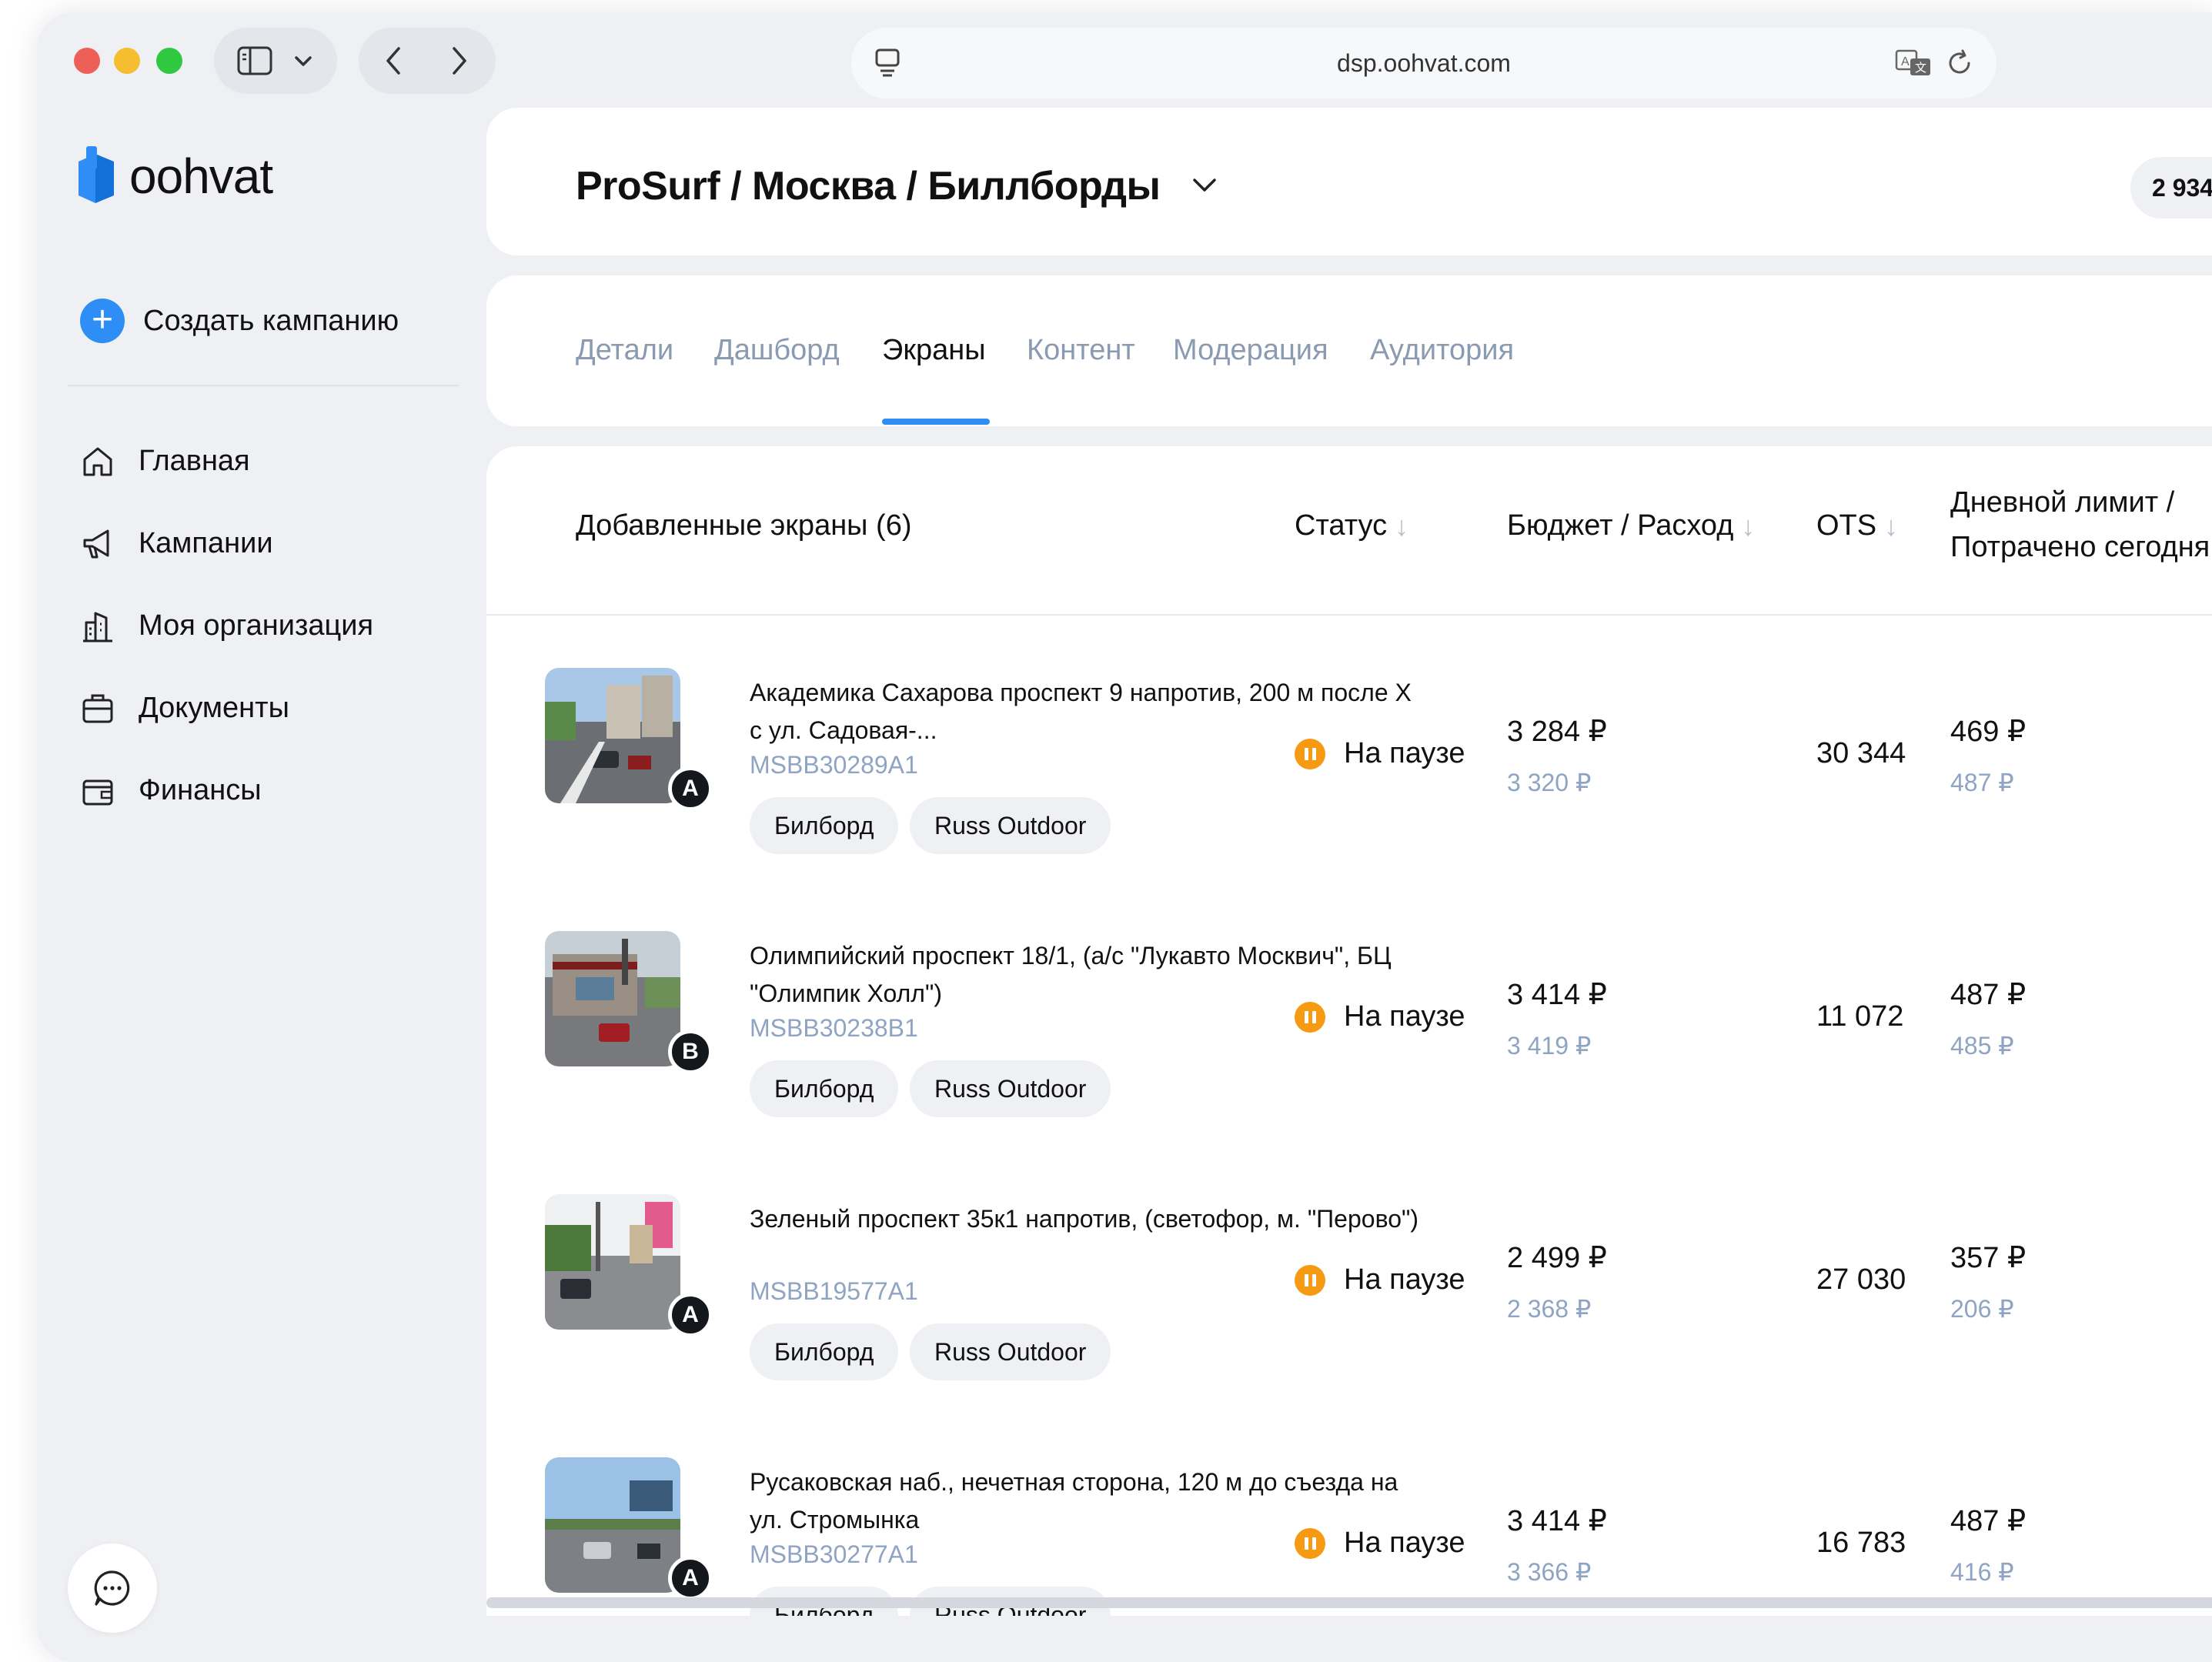 Image resolution: width=2212 pixels, height=1662 pixels. Describe the element at coordinates (1349, 615) in the screenshot. I see `header-divider` at that location.